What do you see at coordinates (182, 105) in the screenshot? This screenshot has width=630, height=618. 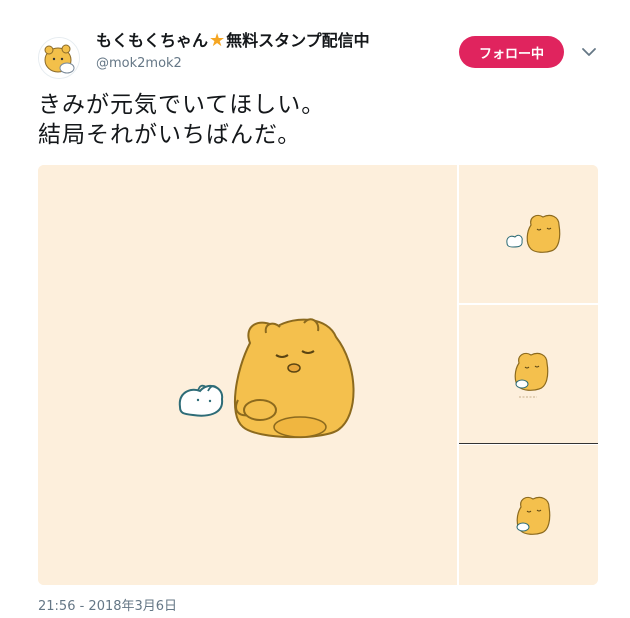 I see `tweet-text-line: きみが元気でいてほしい。` at bounding box center [182, 105].